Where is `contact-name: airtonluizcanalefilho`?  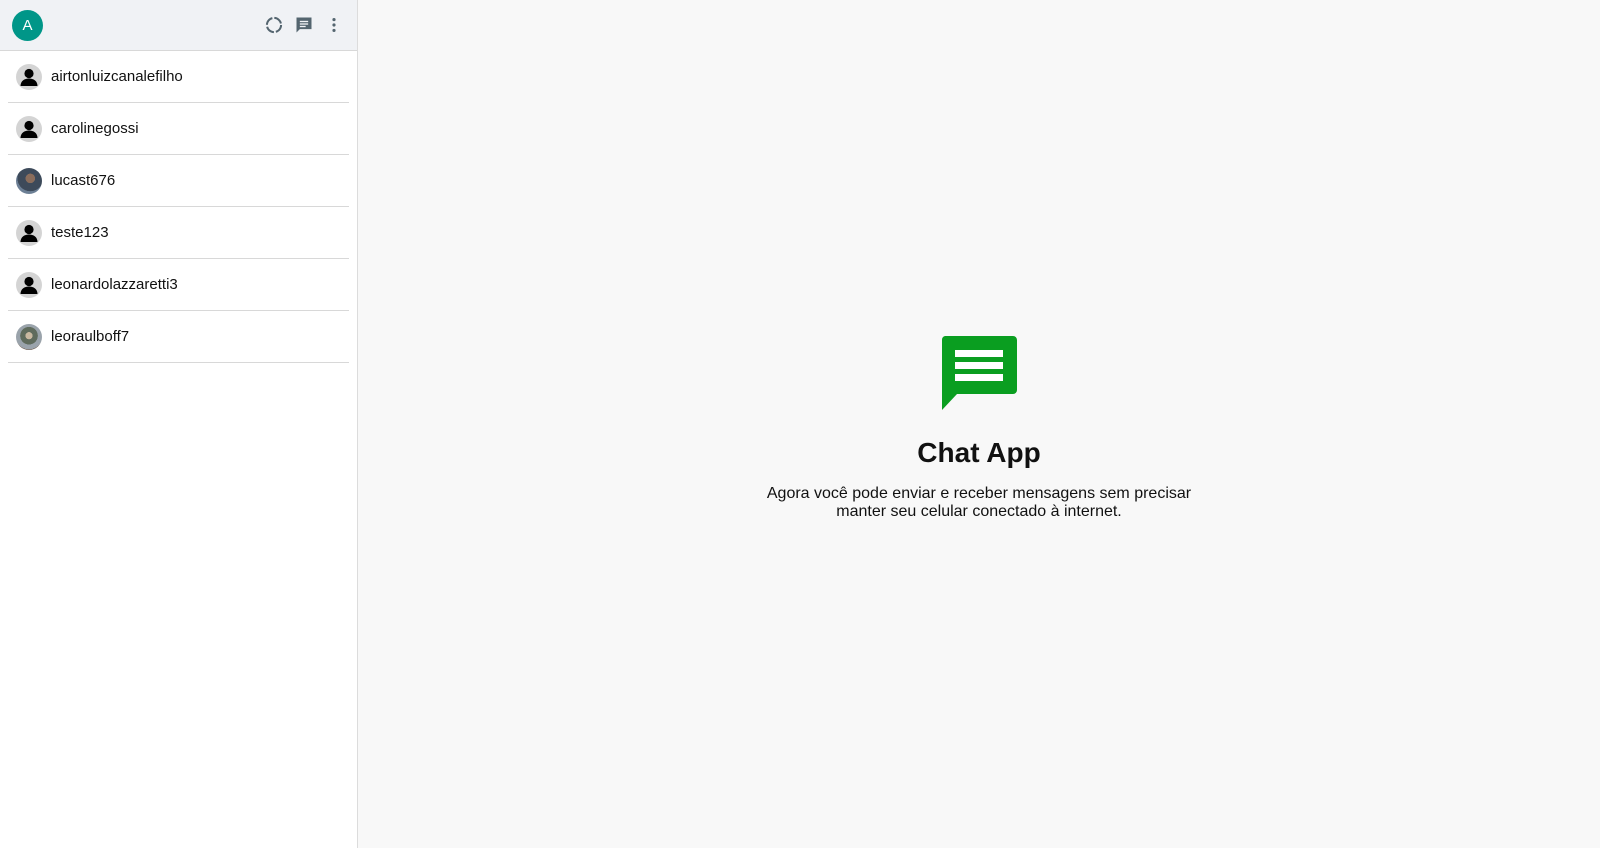 contact-name: airtonluizcanalefilho is located at coordinates (117, 76).